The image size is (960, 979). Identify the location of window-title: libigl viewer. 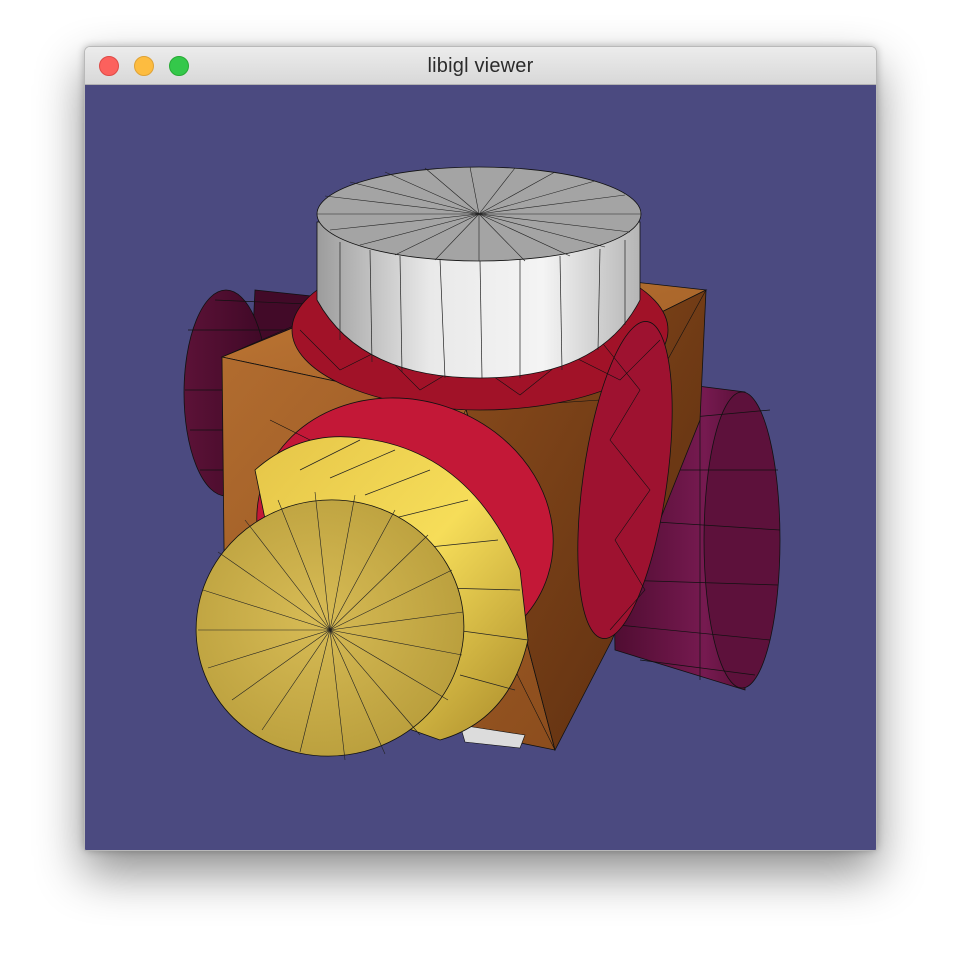
(480, 66).